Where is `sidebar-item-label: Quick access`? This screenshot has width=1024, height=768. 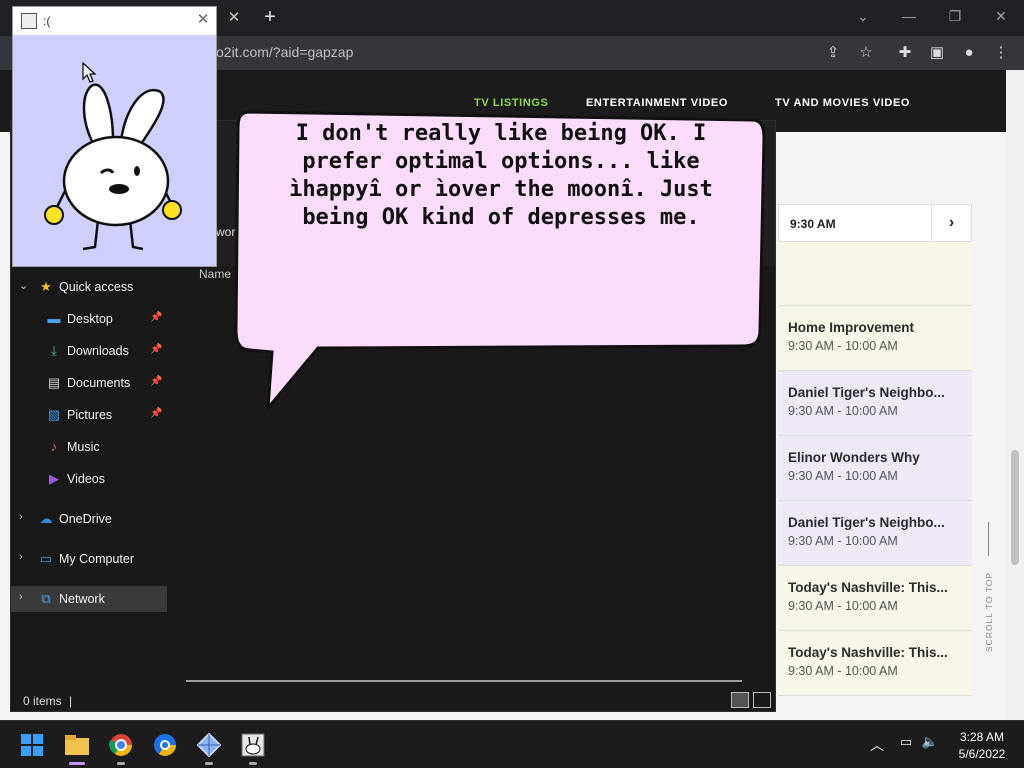 sidebar-item-label: Quick access is located at coordinates (96, 287).